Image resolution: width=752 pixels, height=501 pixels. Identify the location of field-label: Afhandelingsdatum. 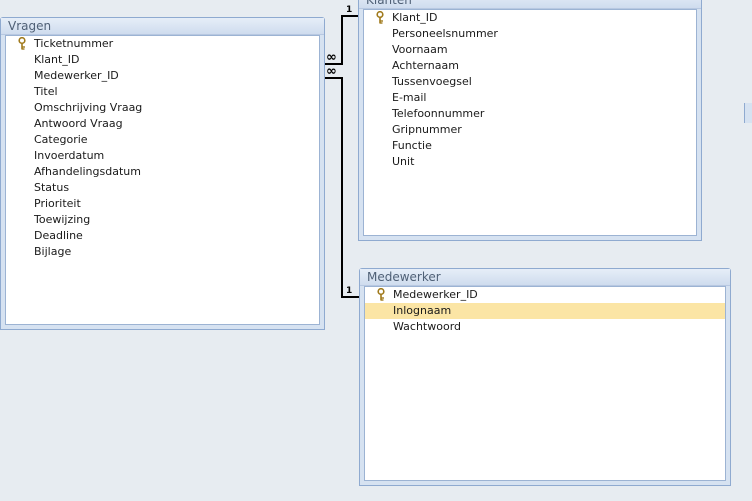
(87, 171).